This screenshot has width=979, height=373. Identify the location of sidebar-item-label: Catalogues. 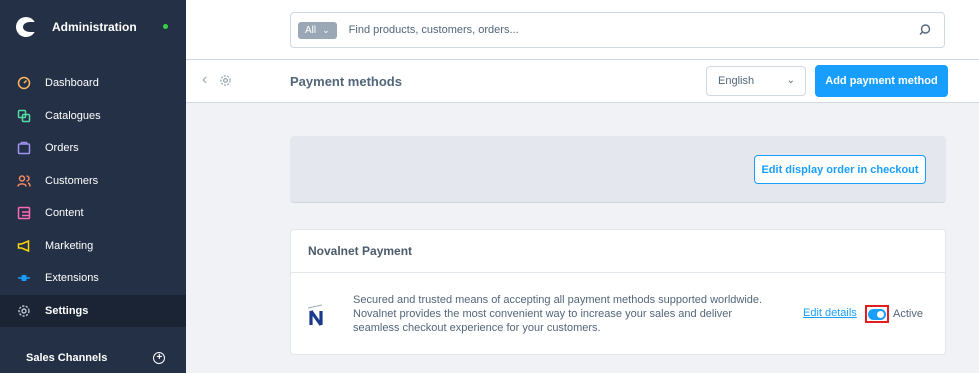
(73, 115).